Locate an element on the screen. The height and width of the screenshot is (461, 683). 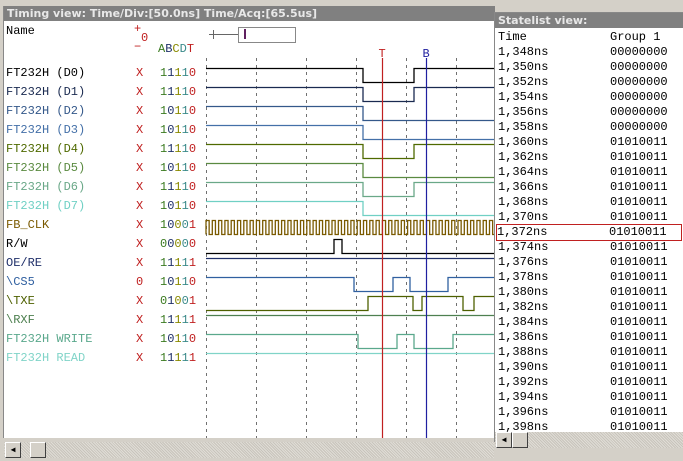
state-time: 1,390ns is located at coordinates (523, 367).